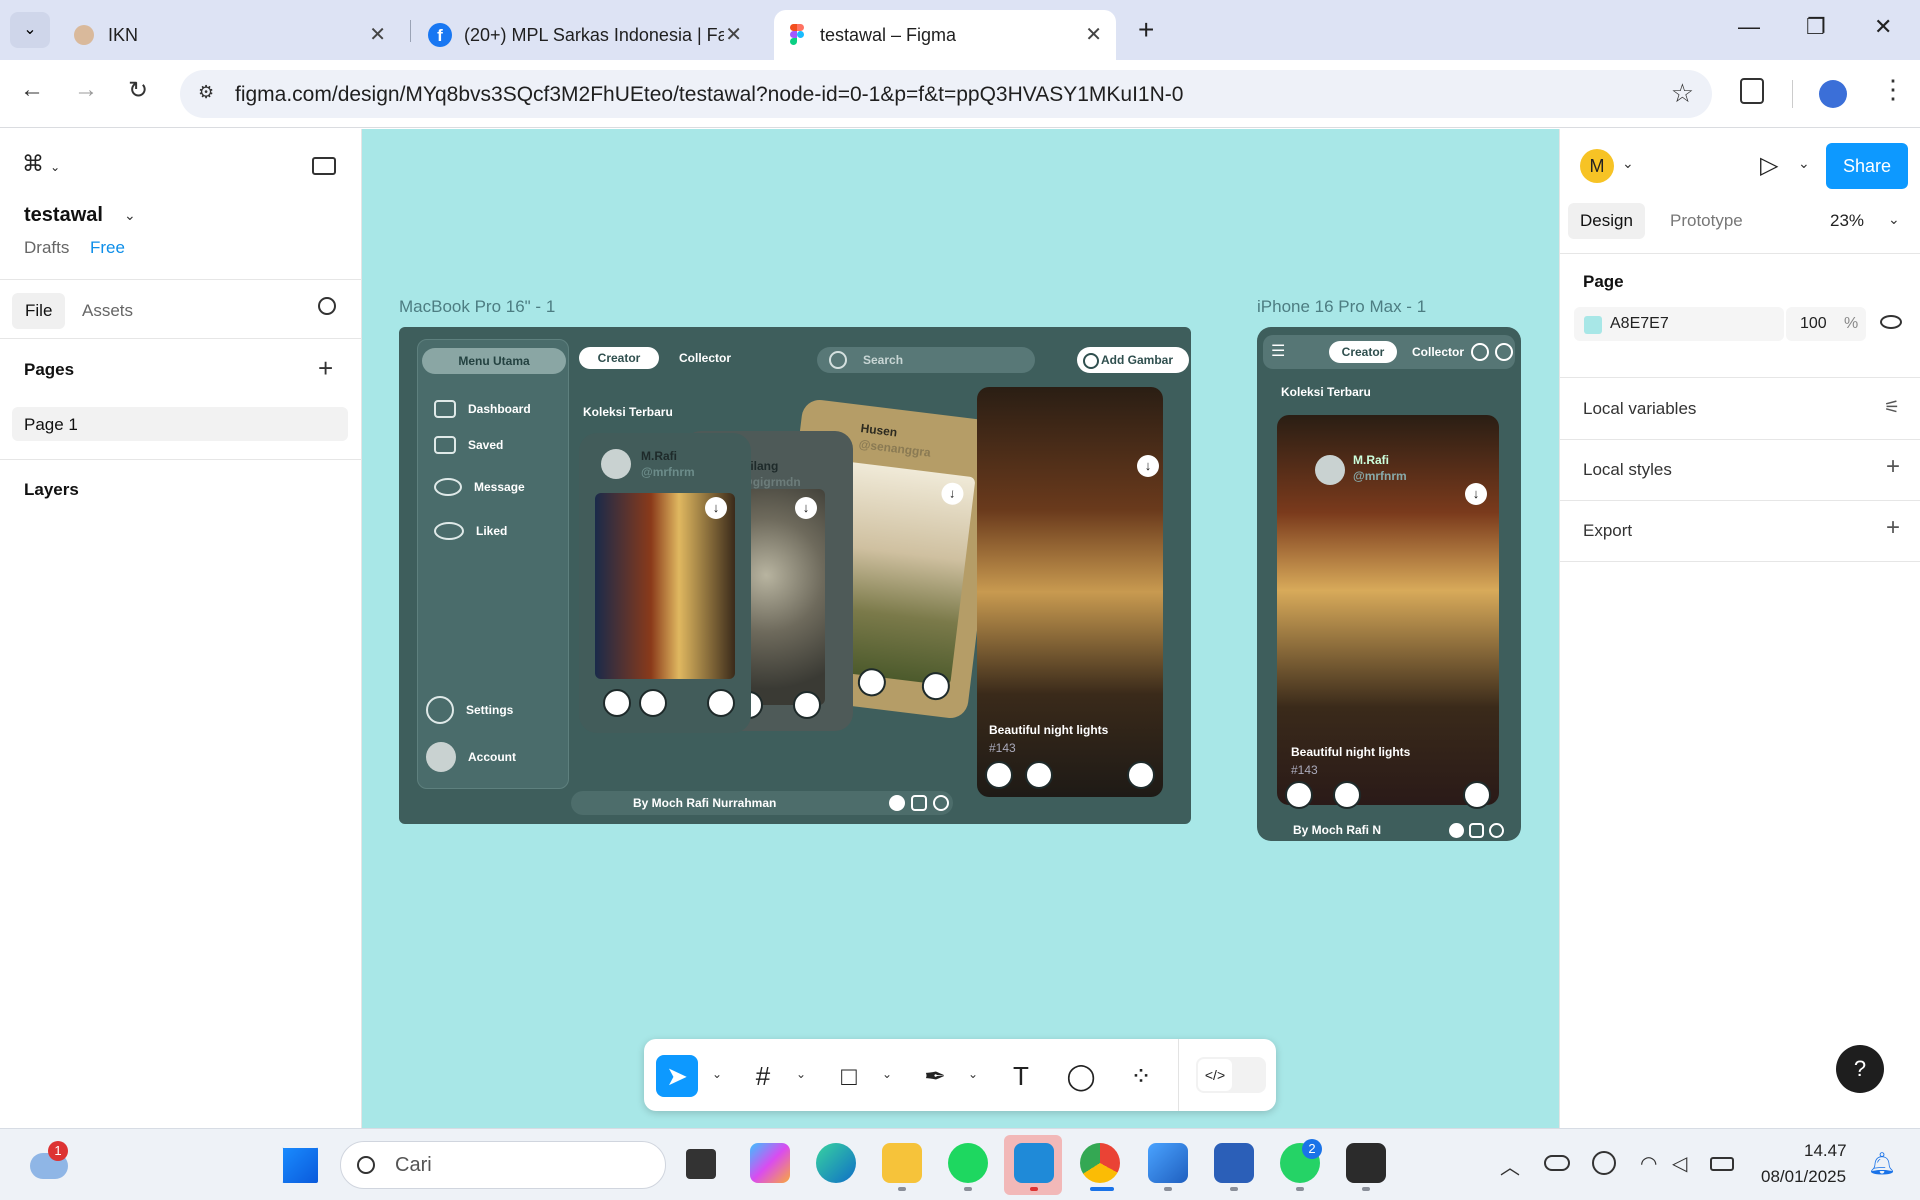 The width and height of the screenshot is (1920, 1200). I want to click on back-icon: ←, so click(32, 90).